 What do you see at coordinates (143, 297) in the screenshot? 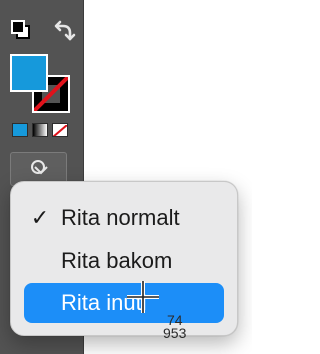
I see `crosshair-cursor-icon` at bounding box center [143, 297].